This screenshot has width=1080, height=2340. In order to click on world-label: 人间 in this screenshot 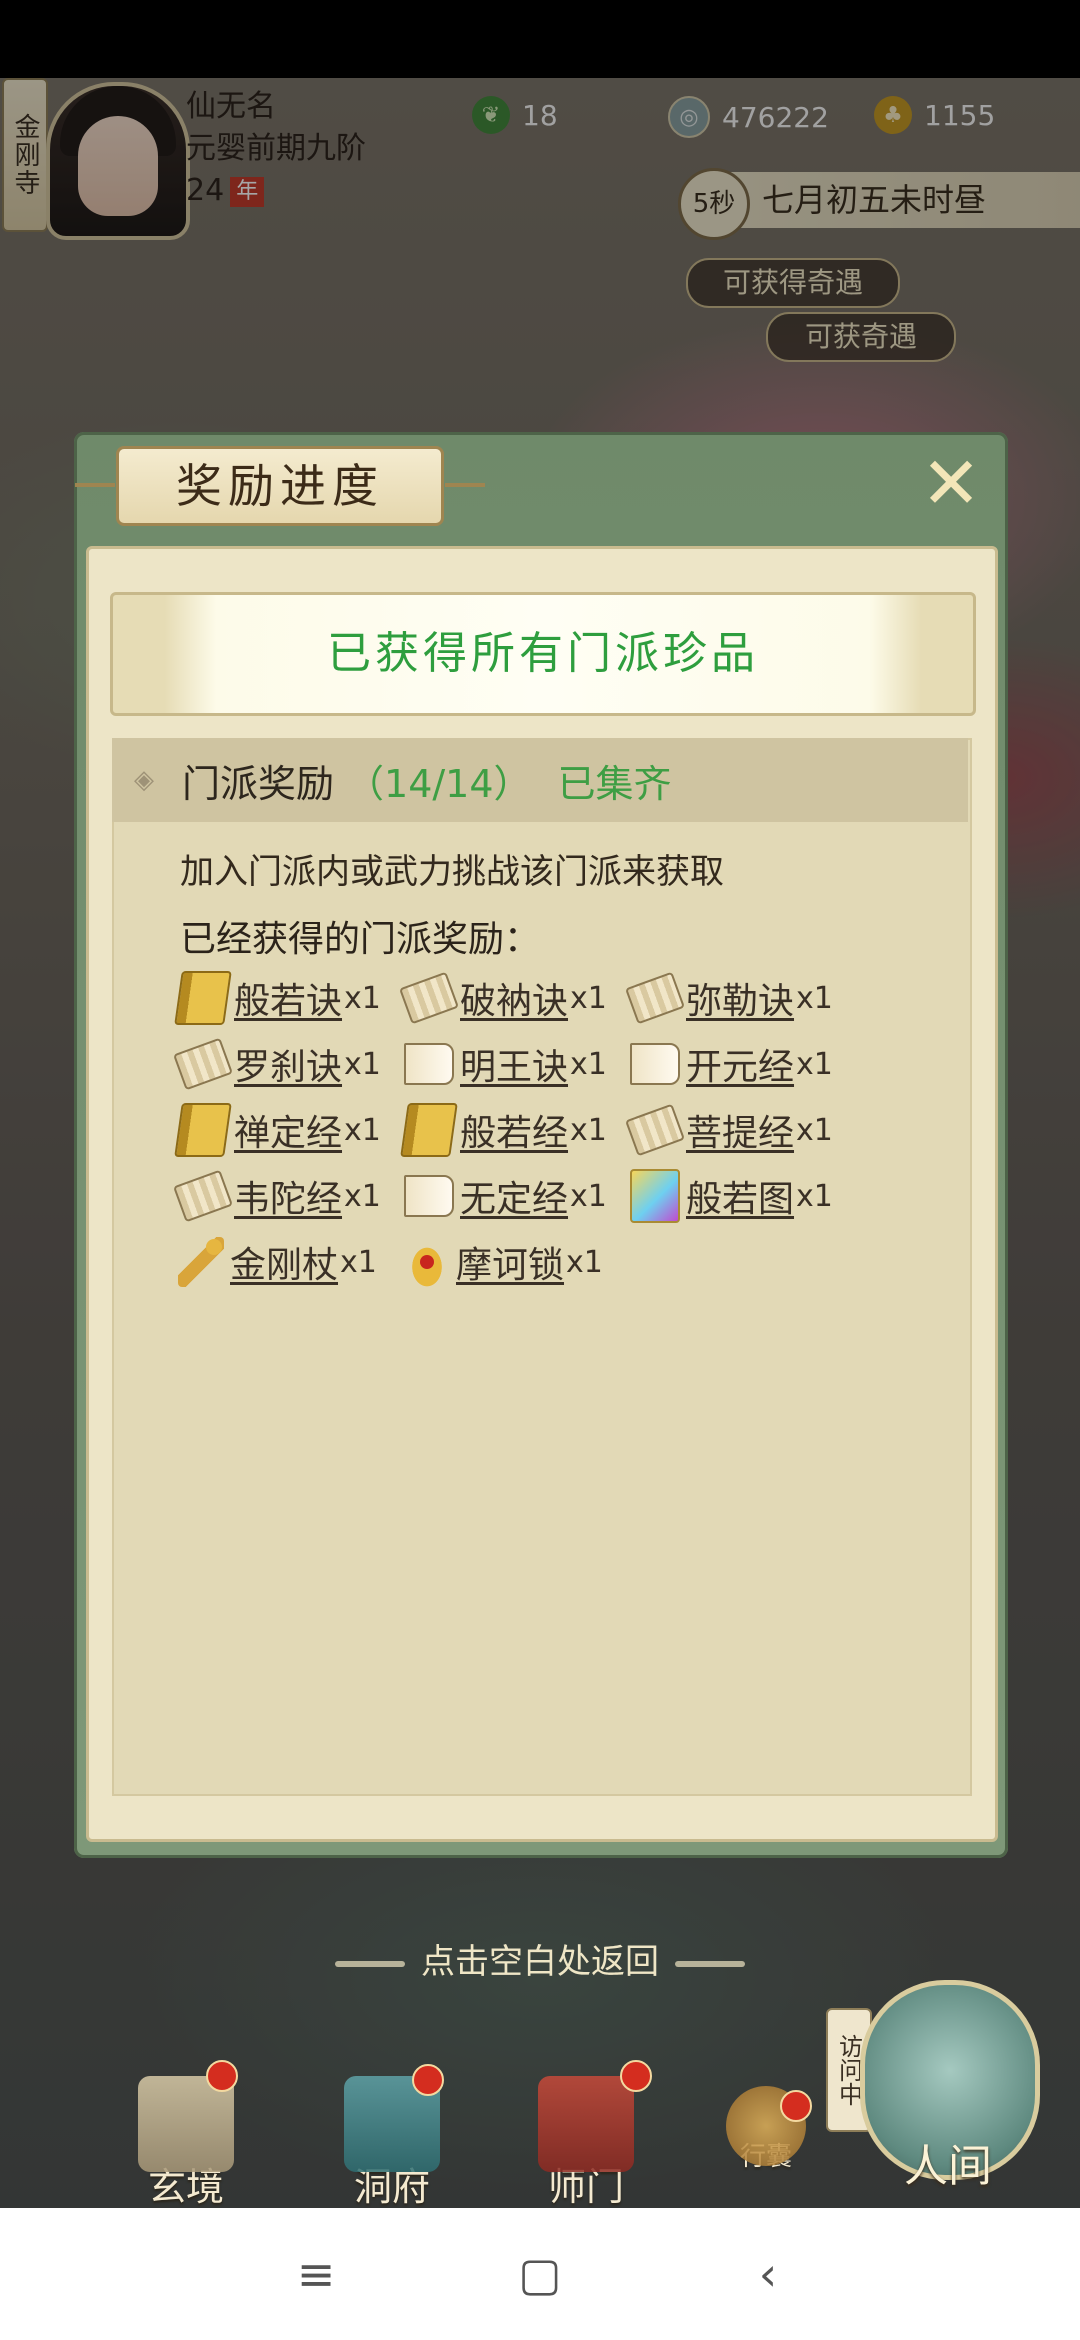, I will do `click(948, 2162)`.